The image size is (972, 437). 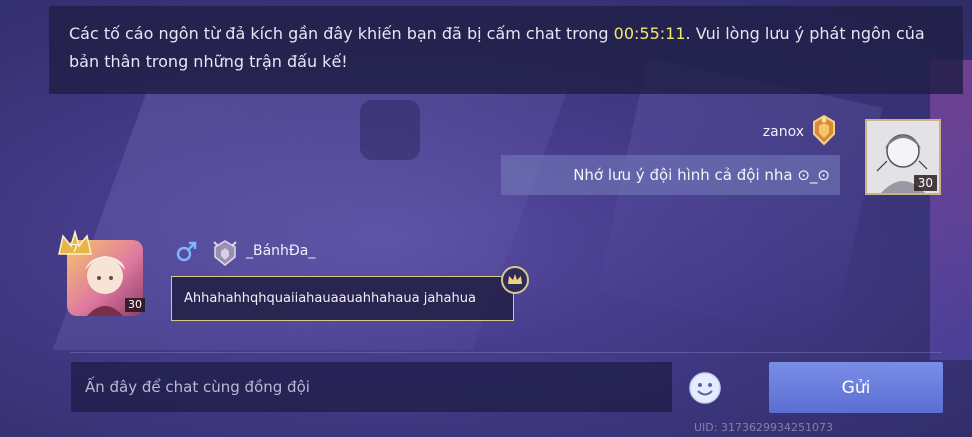 I want to click on chat-input: Ấn đây để chat cùng đồng đội, so click(x=371, y=387).